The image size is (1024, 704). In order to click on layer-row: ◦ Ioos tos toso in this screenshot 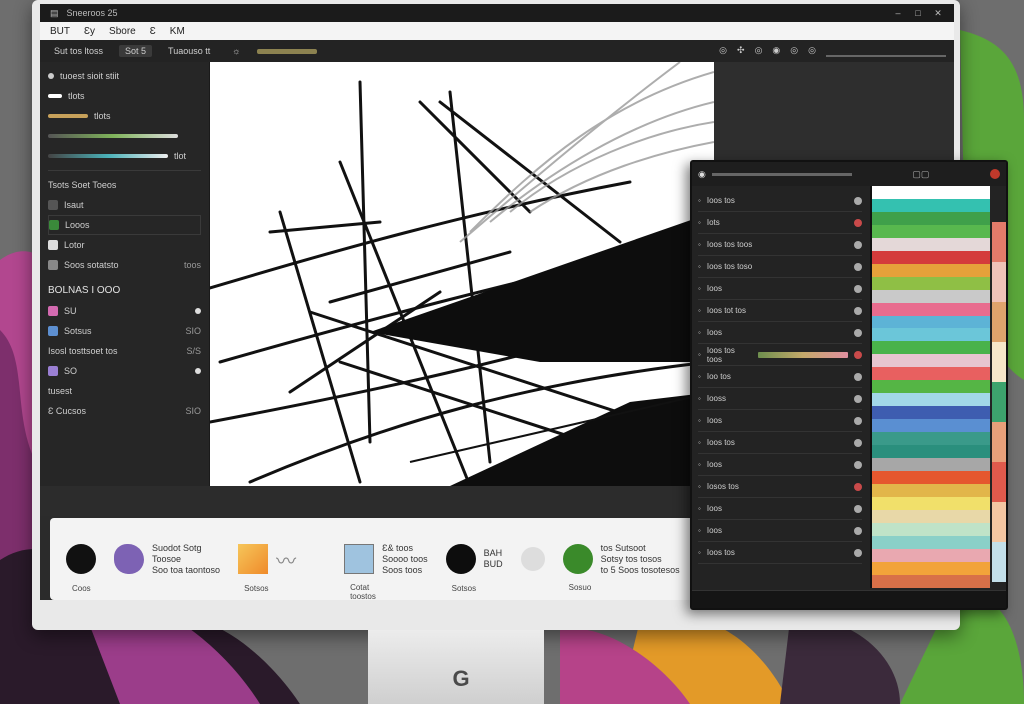, I will do `click(780, 267)`.